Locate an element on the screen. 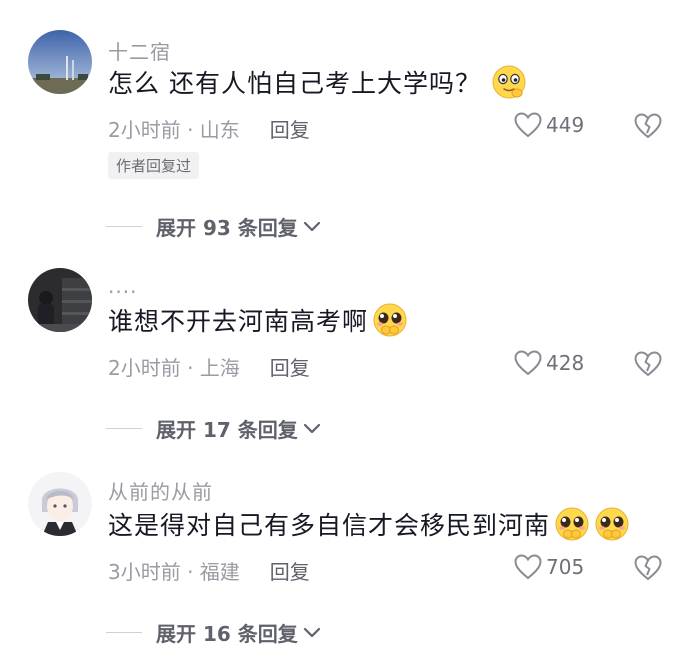  comment-text-body: 这是得对自己有多自信才会移民到河南 is located at coordinates (329, 525).